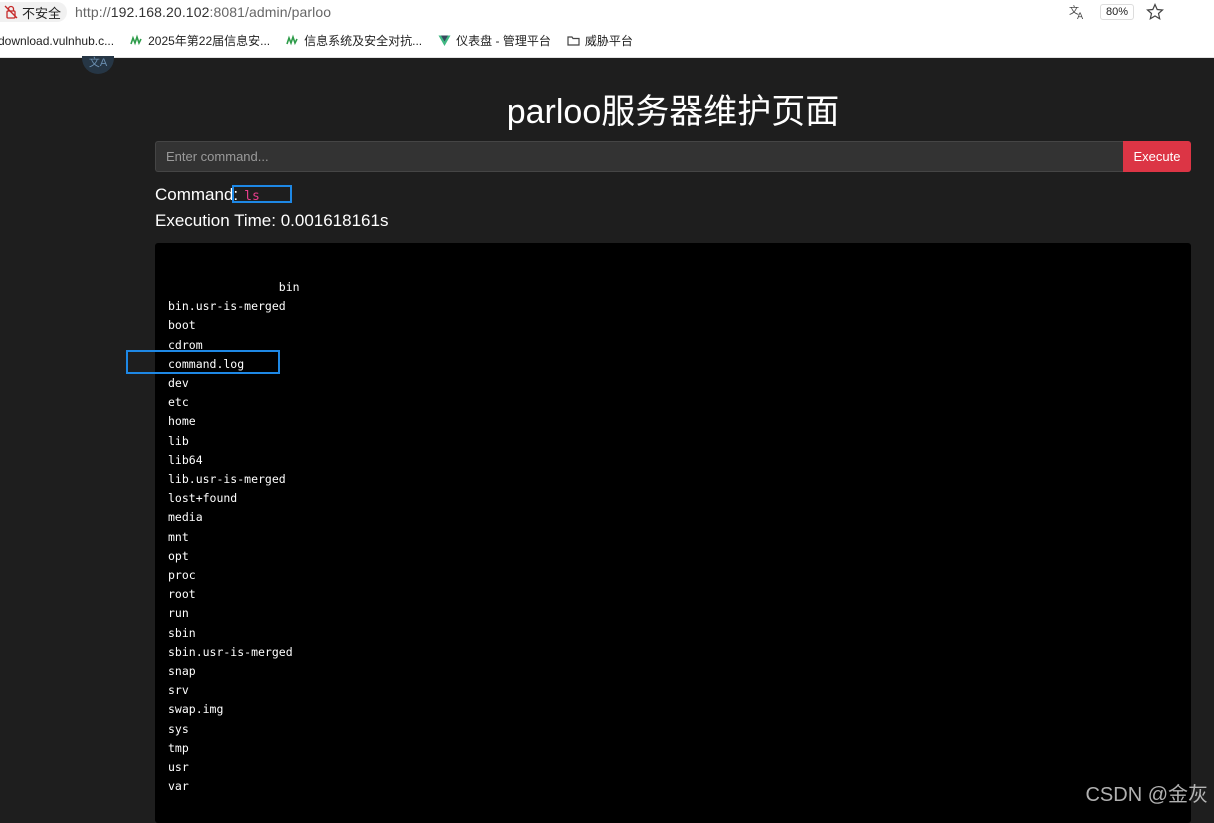 This screenshot has width=1214, height=823. Describe the element at coordinates (252, 196) in the screenshot. I see `command-value: ls` at that location.